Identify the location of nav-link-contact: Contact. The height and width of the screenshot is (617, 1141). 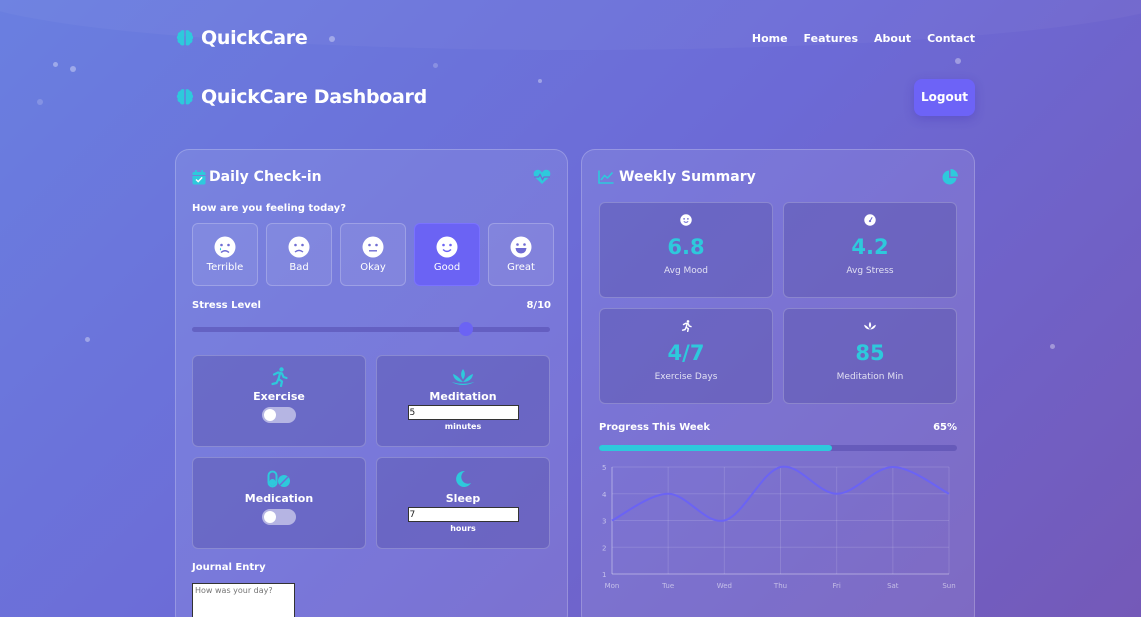
(951, 38).